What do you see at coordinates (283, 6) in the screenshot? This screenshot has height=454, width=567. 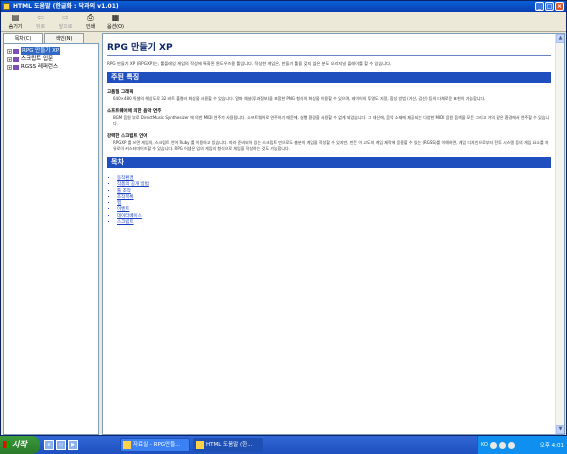 I see `title-bar: HTML 도움말 (한글화 : 닥과의 v1.01) _ □ ×` at bounding box center [283, 6].